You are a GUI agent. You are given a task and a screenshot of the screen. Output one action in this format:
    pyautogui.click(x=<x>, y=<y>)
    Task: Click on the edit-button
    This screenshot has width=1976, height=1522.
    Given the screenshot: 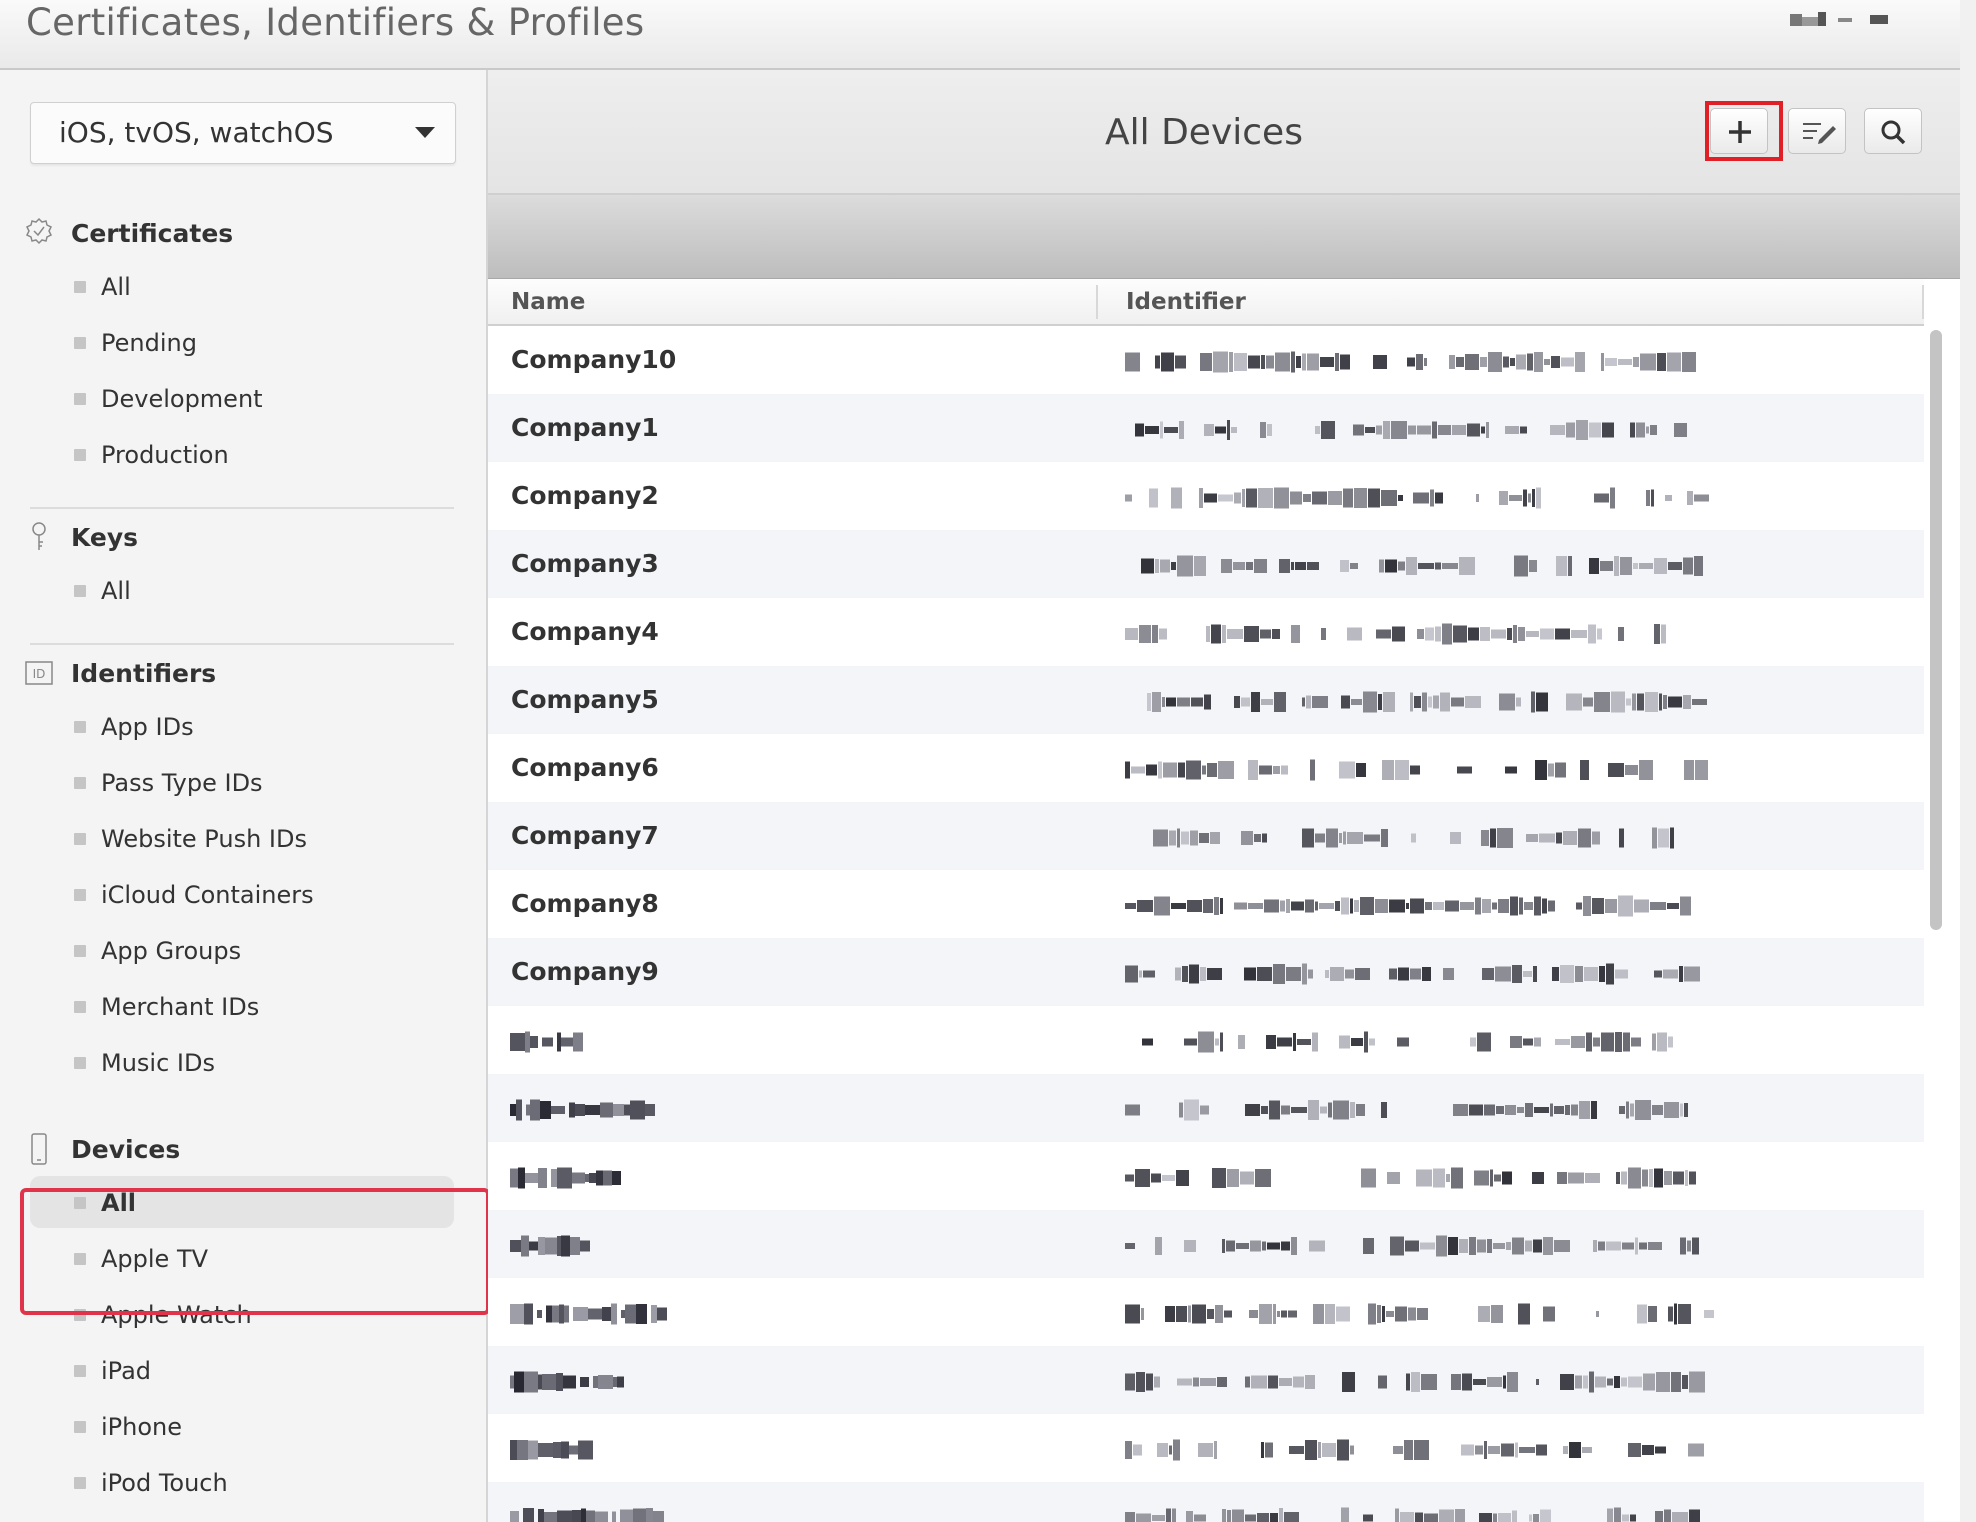 What is the action you would take?
    pyautogui.click(x=1817, y=131)
    